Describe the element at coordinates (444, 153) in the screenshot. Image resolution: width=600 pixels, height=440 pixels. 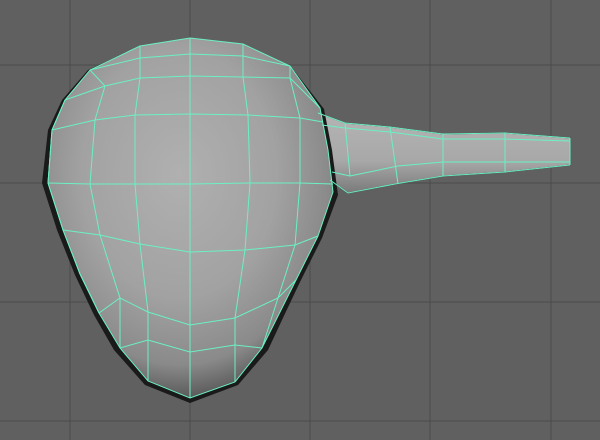
I see `mesh-stem` at that location.